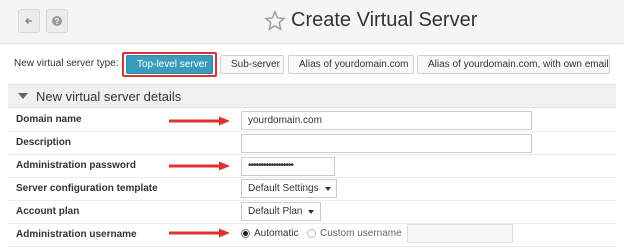  Describe the element at coordinates (460, 233) in the screenshot. I see `custom-username-input` at that location.